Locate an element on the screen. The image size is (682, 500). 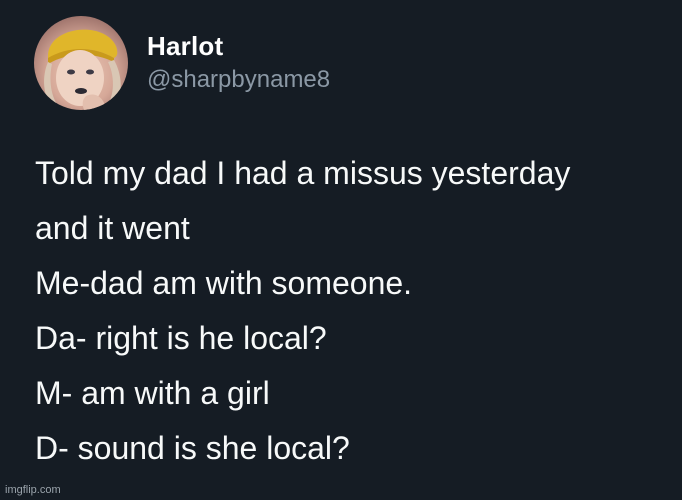
user-handle: @sharpbyname8 is located at coordinates (238, 80).